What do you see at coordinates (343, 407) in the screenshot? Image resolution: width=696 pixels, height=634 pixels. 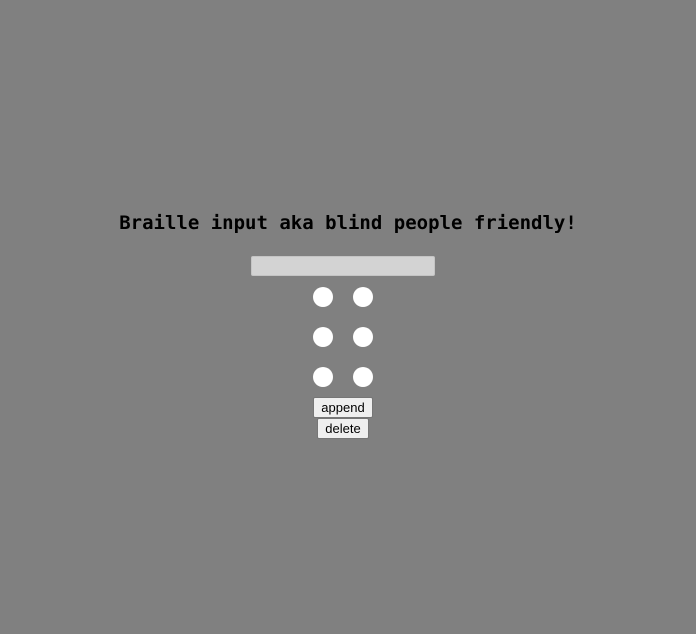 I see `append-button: append` at bounding box center [343, 407].